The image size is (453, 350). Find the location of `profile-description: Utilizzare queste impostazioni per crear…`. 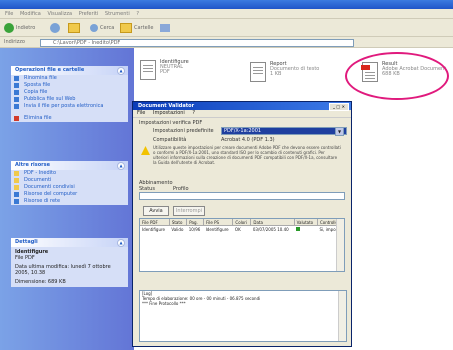

profile-description: Utilizzare queste impostazioni per crear… is located at coordinates (247, 155).